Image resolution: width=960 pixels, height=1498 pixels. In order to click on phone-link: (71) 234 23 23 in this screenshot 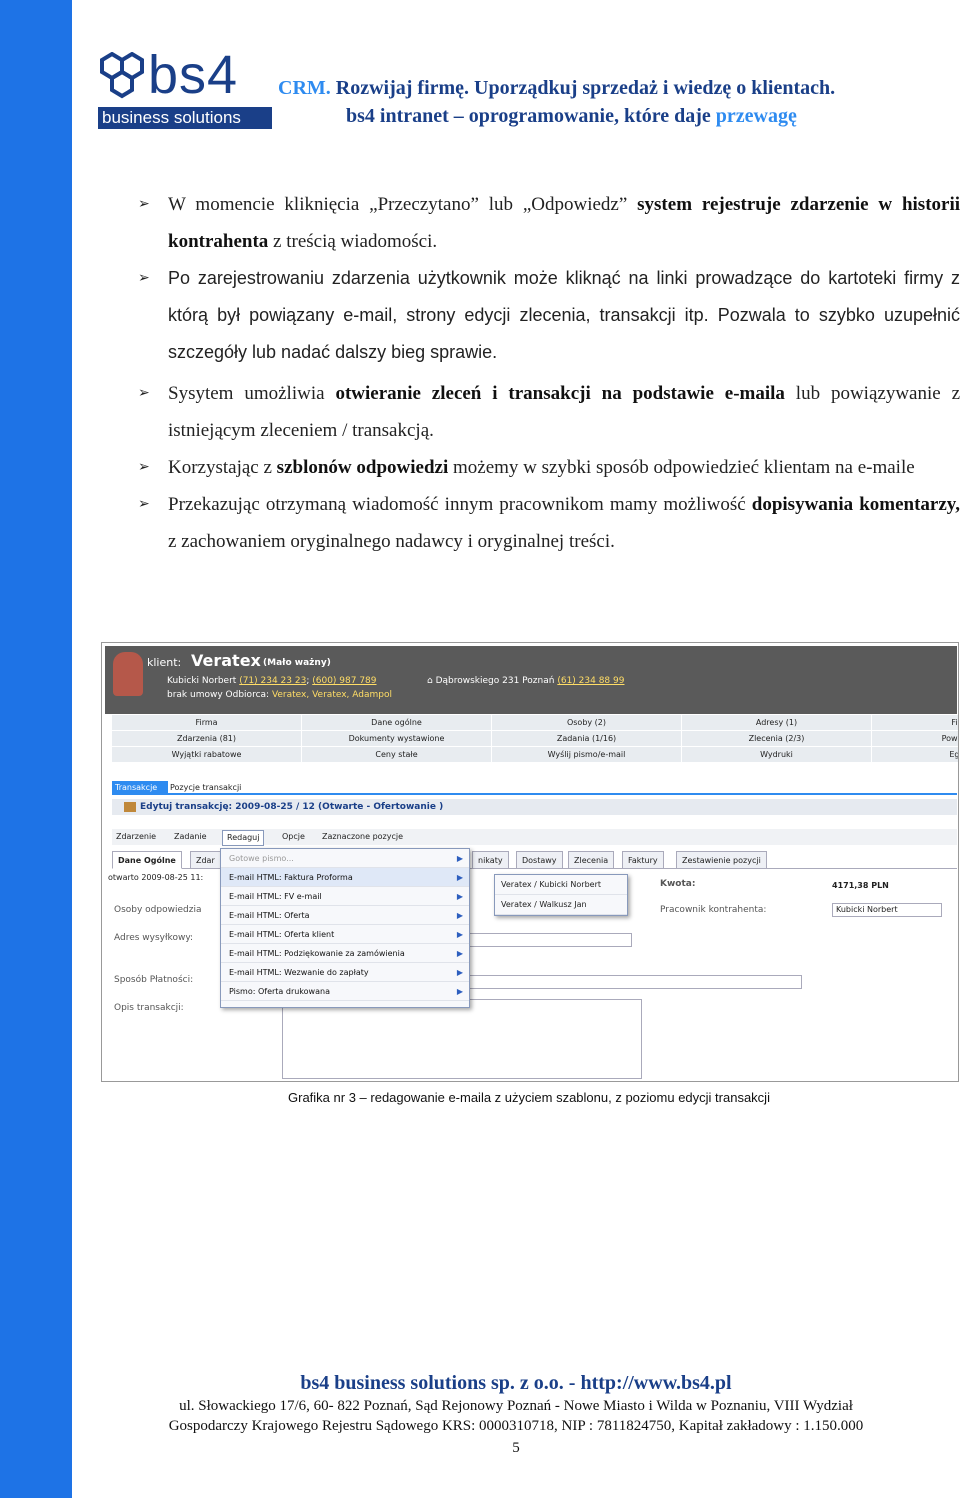, I will do `click(272, 681)`.